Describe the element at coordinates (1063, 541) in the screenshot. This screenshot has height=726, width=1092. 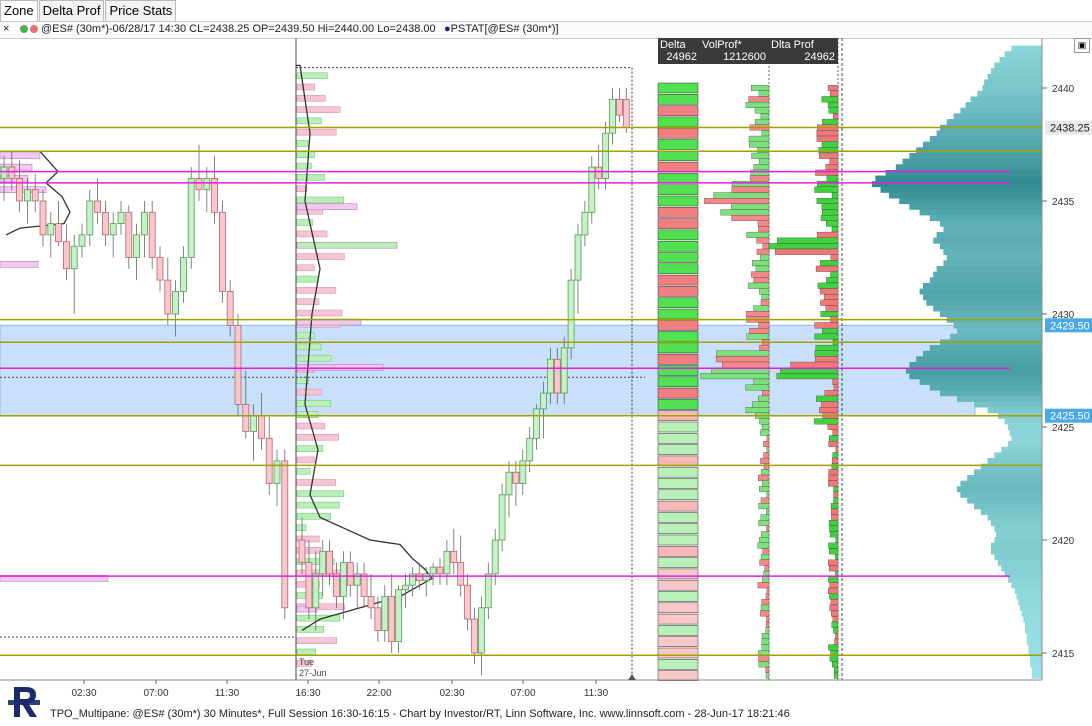
I see `price-tick-label: 2420` at that location.